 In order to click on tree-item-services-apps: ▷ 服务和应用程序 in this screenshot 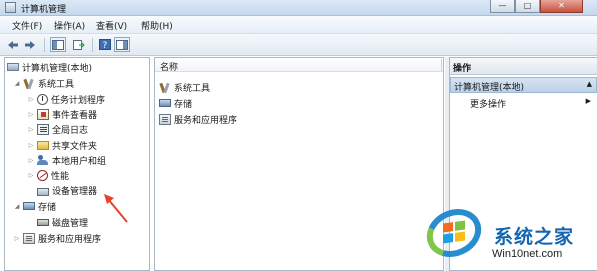, I will do `click(57, 238)`.